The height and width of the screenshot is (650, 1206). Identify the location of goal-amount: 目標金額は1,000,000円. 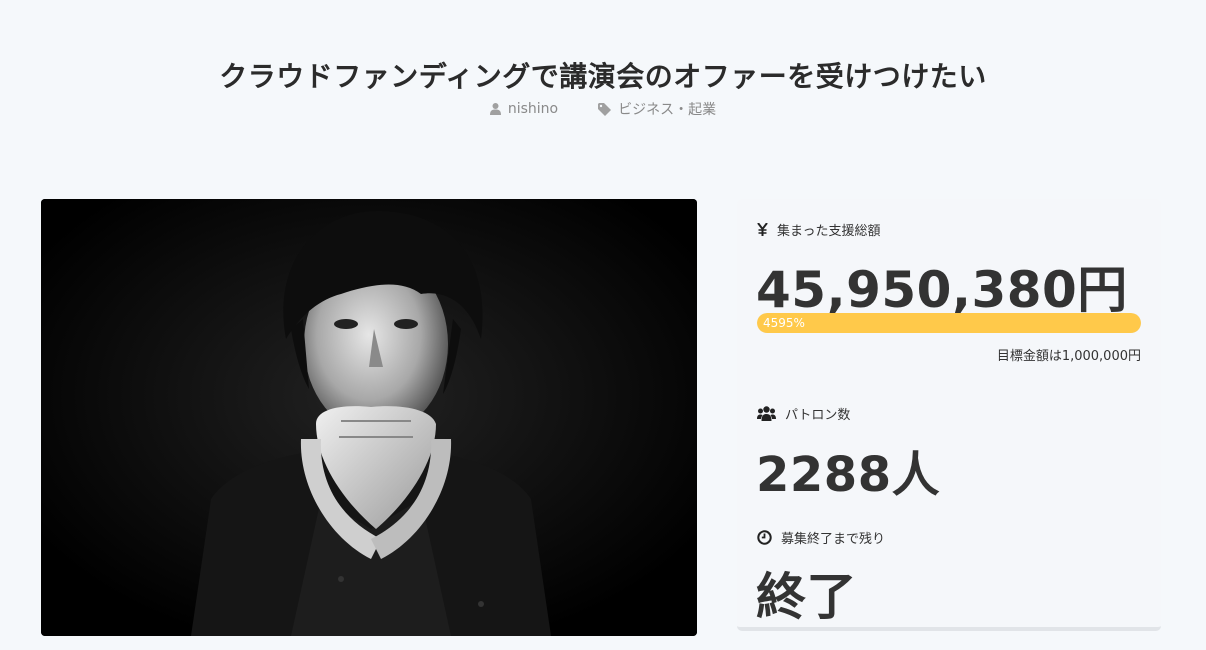
(1068, 356).